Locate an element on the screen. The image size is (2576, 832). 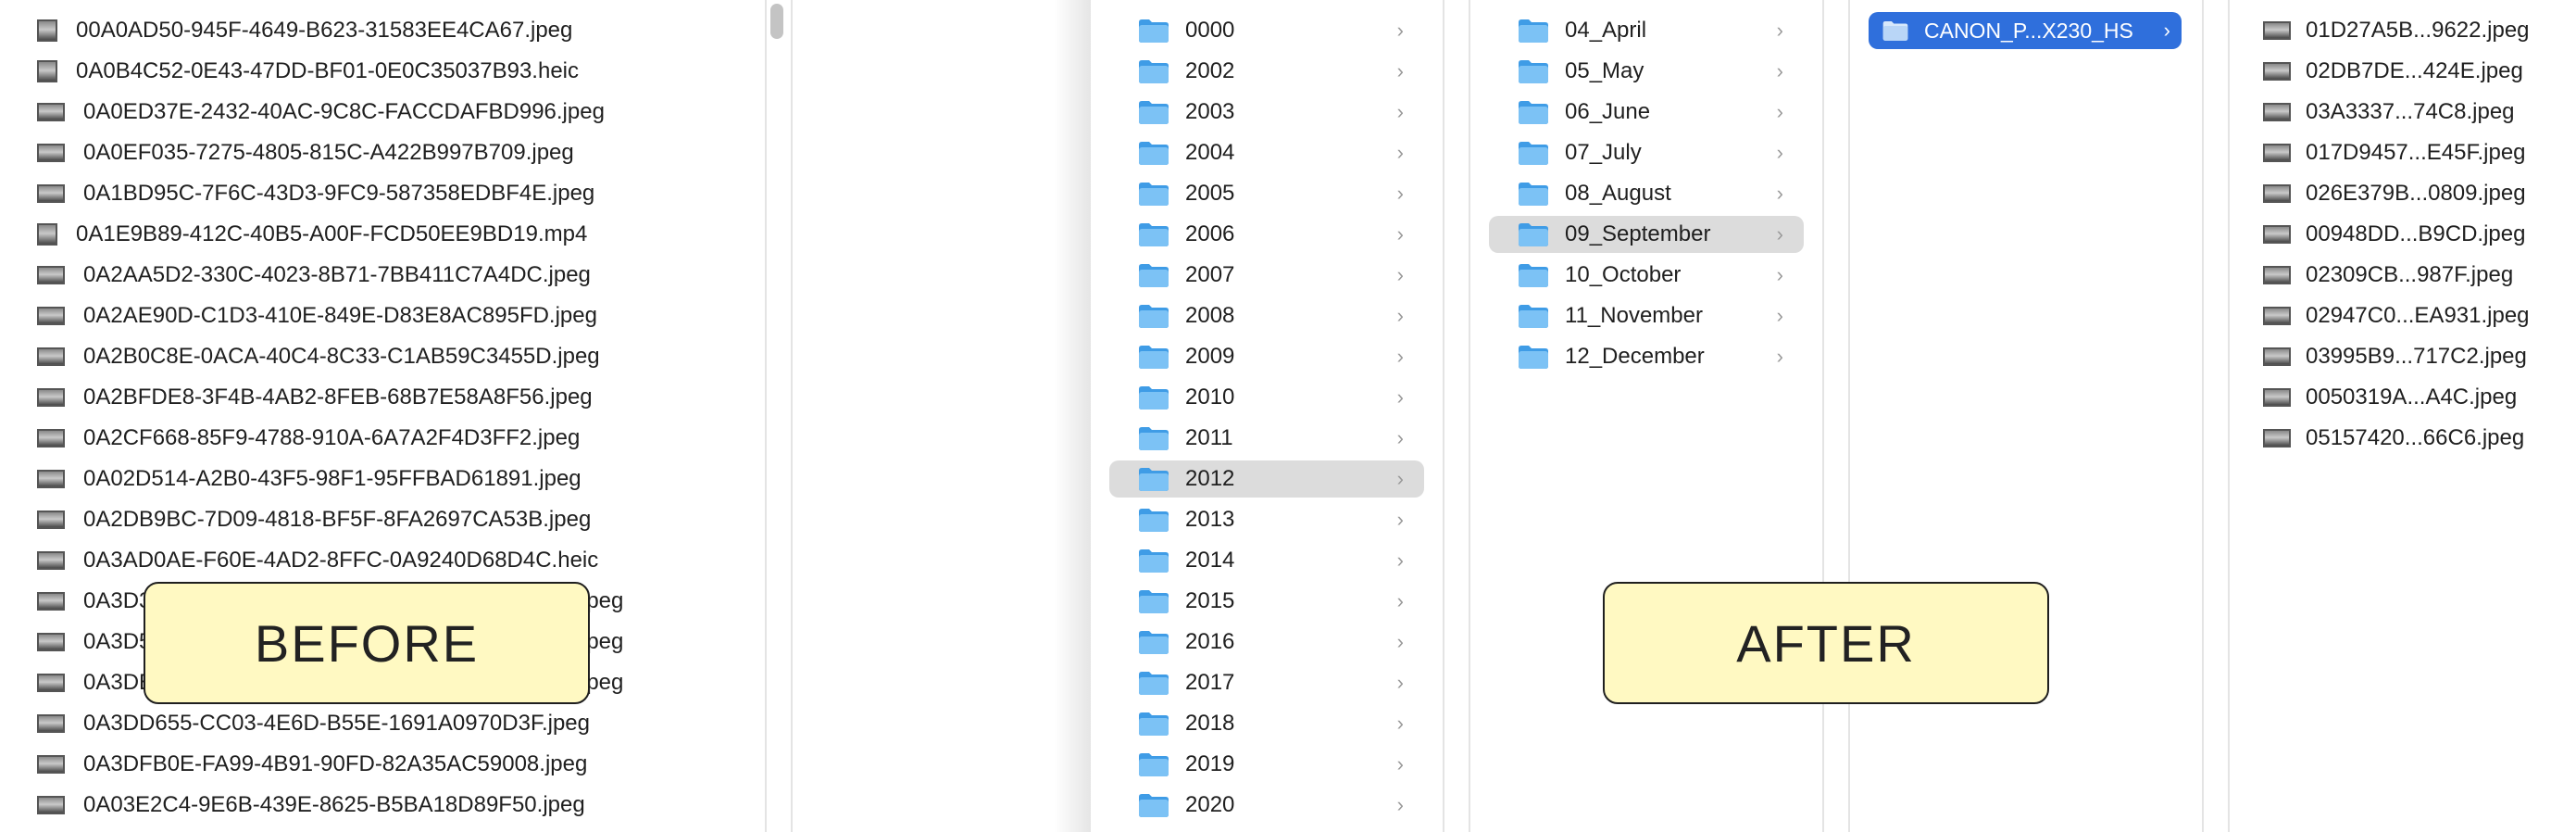
month-folder-item: 08_August › is located at coordinates (1647, 193).